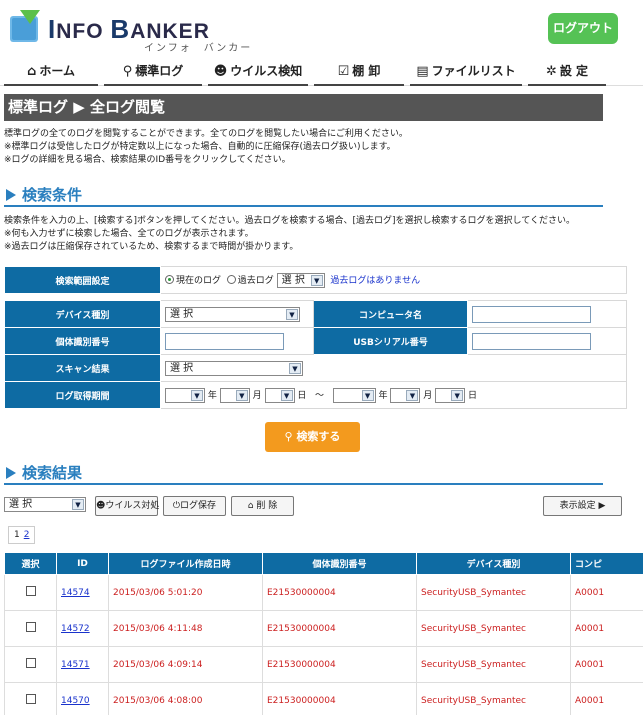 This screenshot has width=643, height=715. I want to click on to-month-select: ▼, so click(405, 395).